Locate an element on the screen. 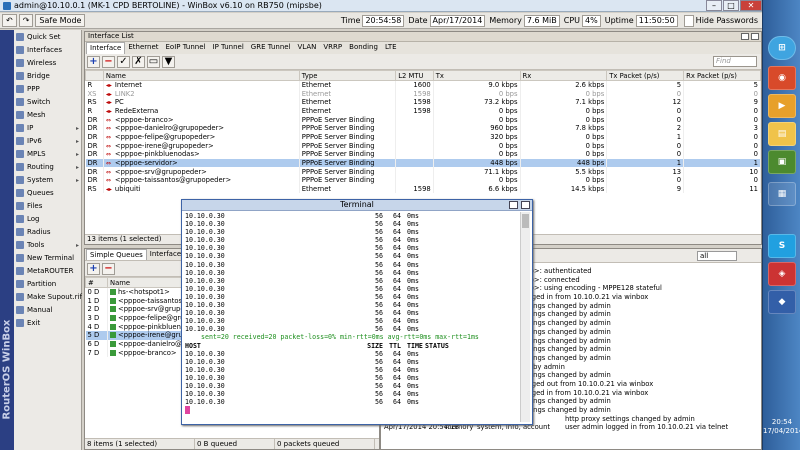 This screenshot has width=800, height=450. queue-remove-button: − is located at coordinates (108, 268).